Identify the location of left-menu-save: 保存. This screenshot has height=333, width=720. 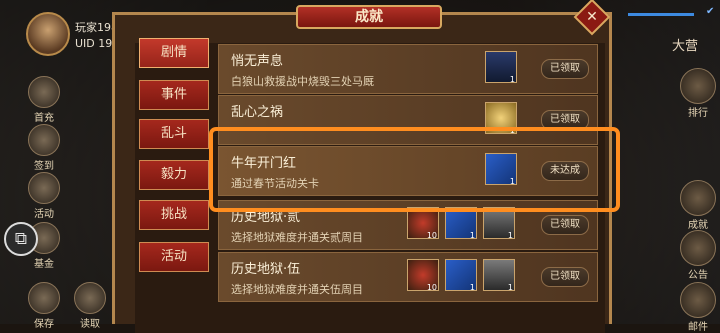
(44, 306).